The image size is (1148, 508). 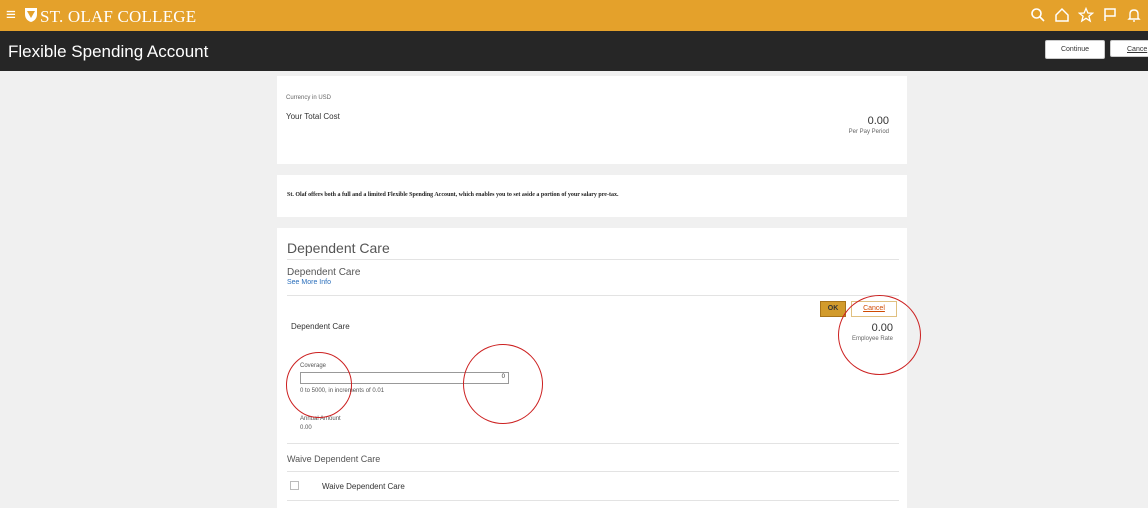 What do you see at coordinates (868, 132) in the screenshot?
I see `pay-period-label: Per Pay Period` at bounding box center [868, 132].